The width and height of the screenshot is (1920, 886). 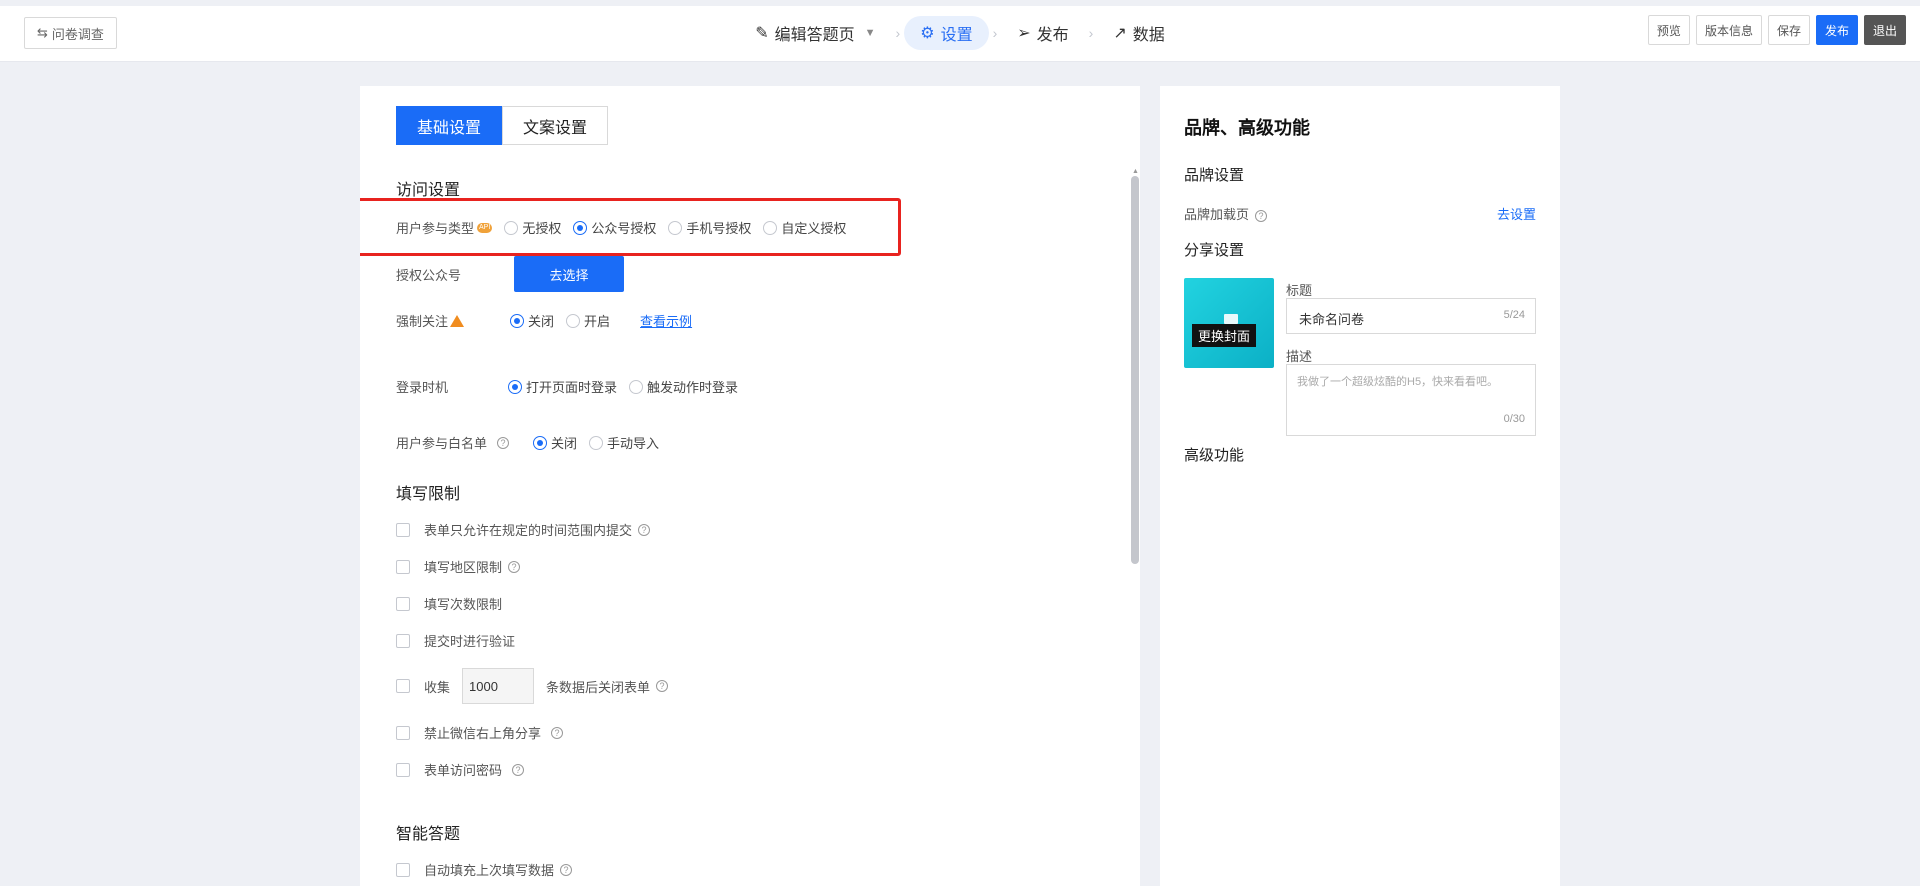 I want to click on option-label: 触发动作时登录, so click(x=693, y=387).